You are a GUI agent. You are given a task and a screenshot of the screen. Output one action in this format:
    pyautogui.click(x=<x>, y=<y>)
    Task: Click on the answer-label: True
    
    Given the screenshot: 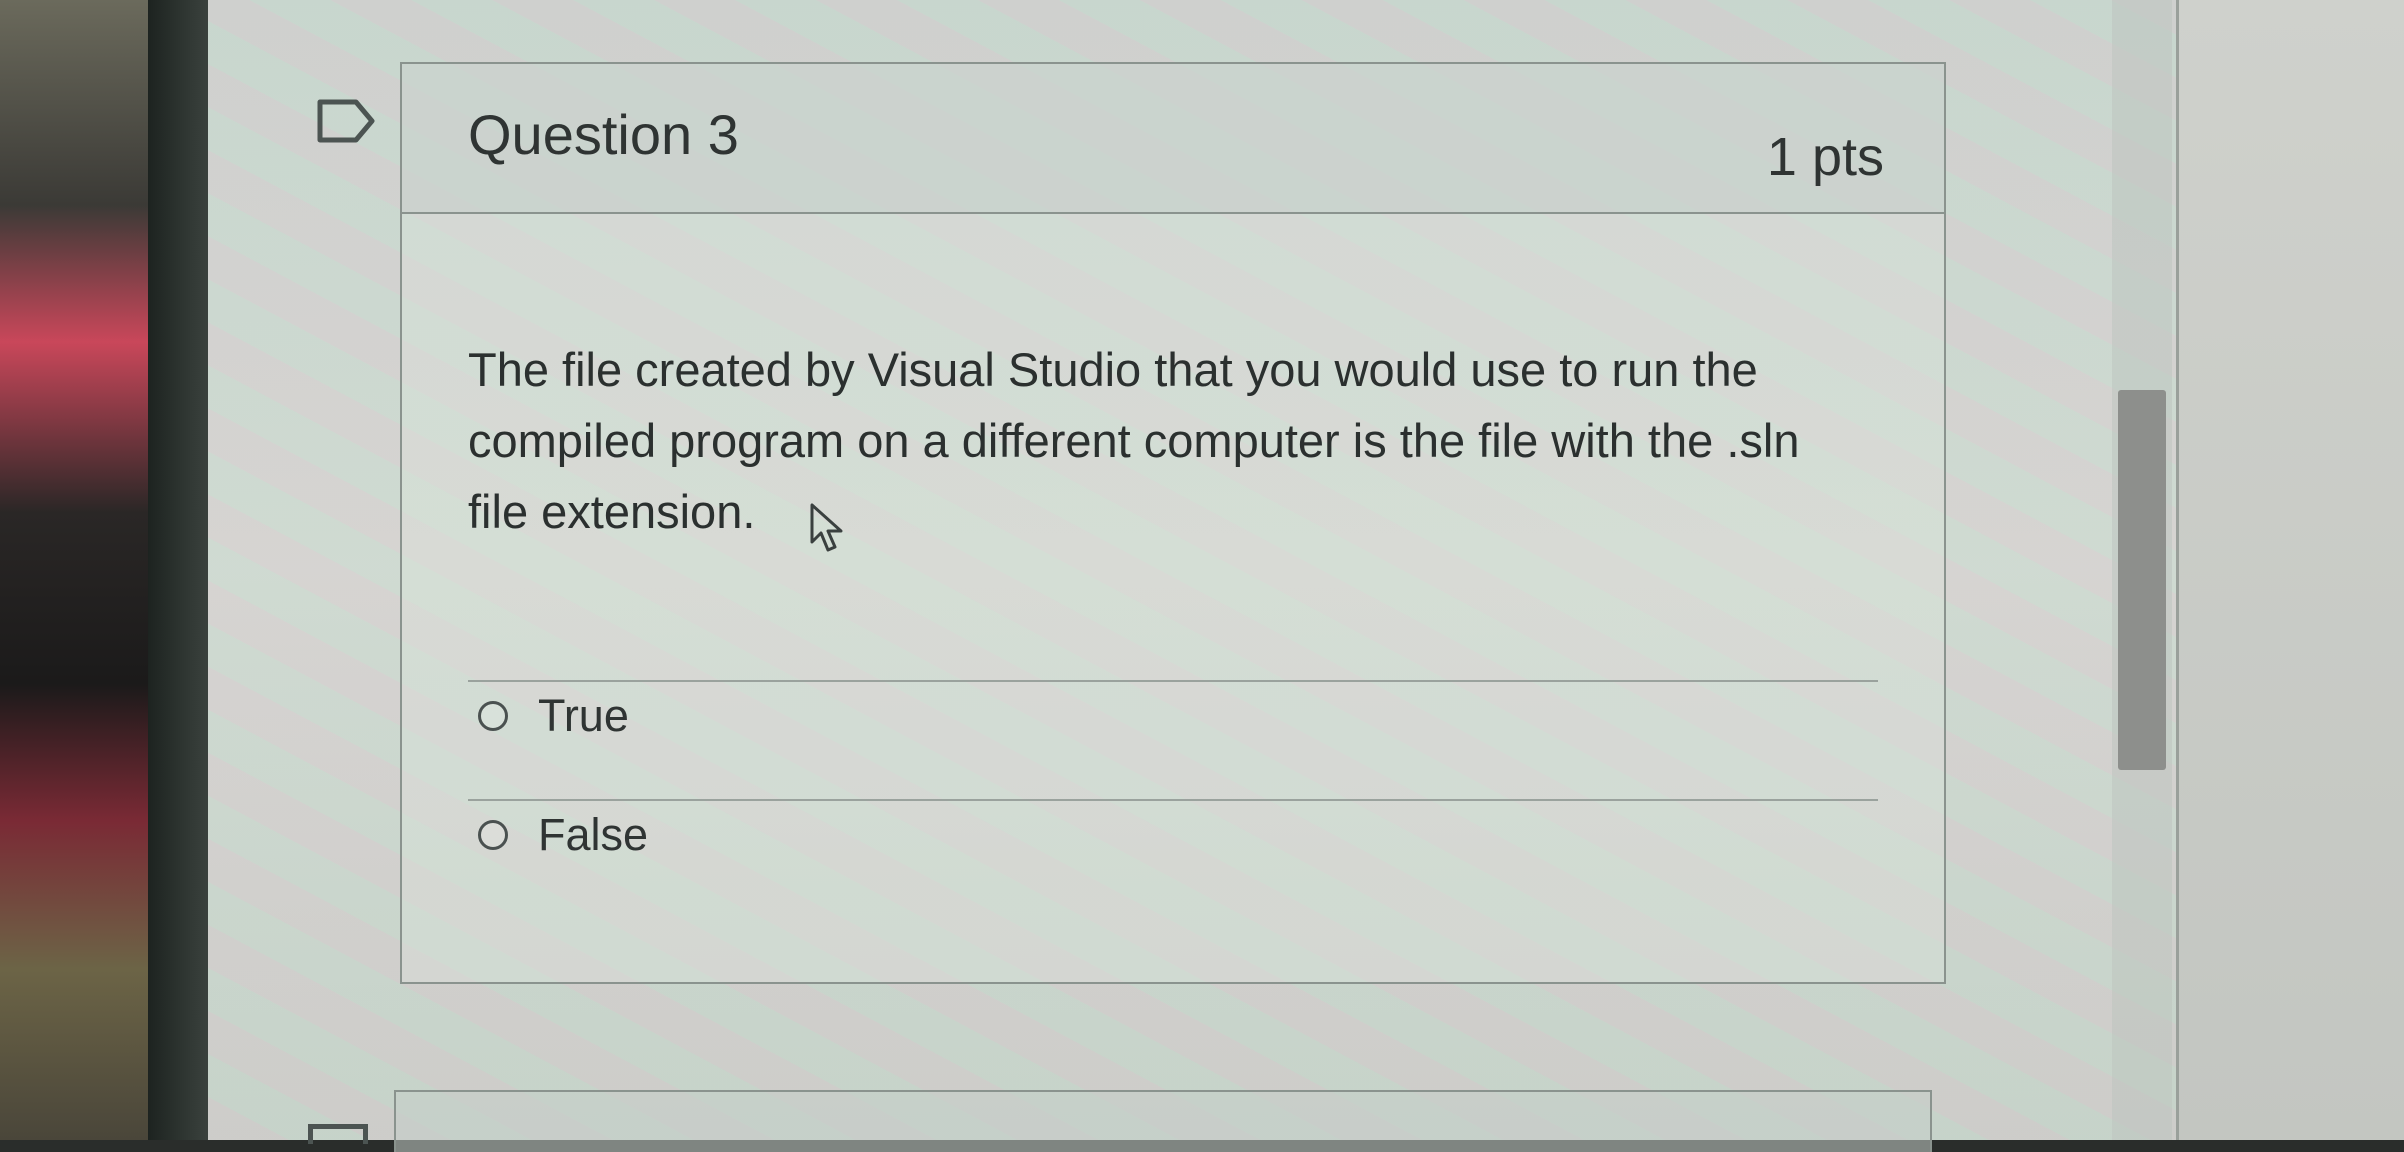 What is the action you would take?
    pyautogui.click(x=583, y=715)
    